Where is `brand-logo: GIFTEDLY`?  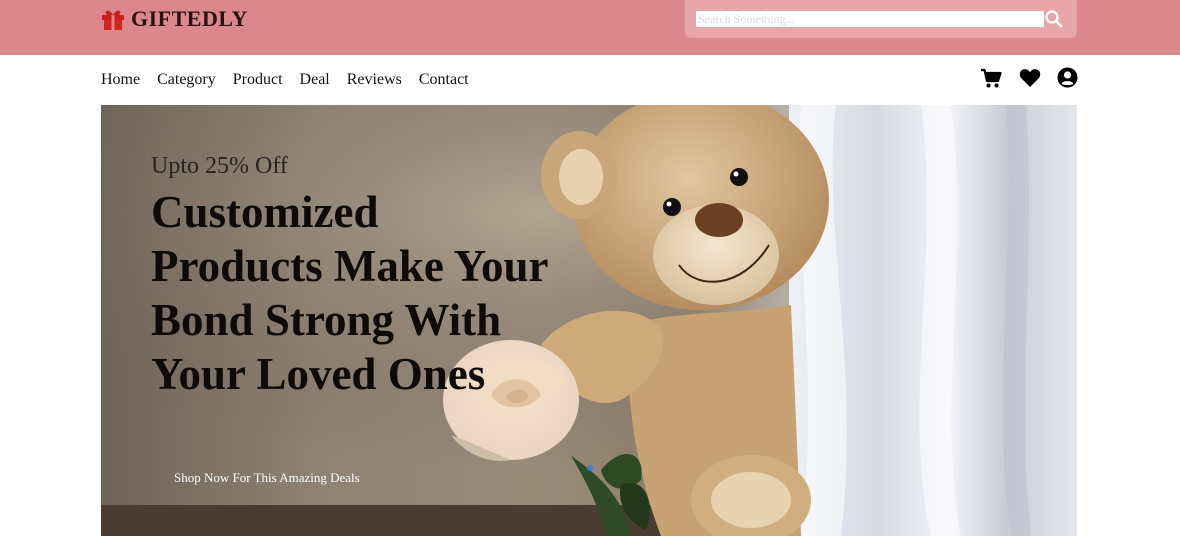 brand-logo: GIFTEDLY is located at coordinates (174, 19).